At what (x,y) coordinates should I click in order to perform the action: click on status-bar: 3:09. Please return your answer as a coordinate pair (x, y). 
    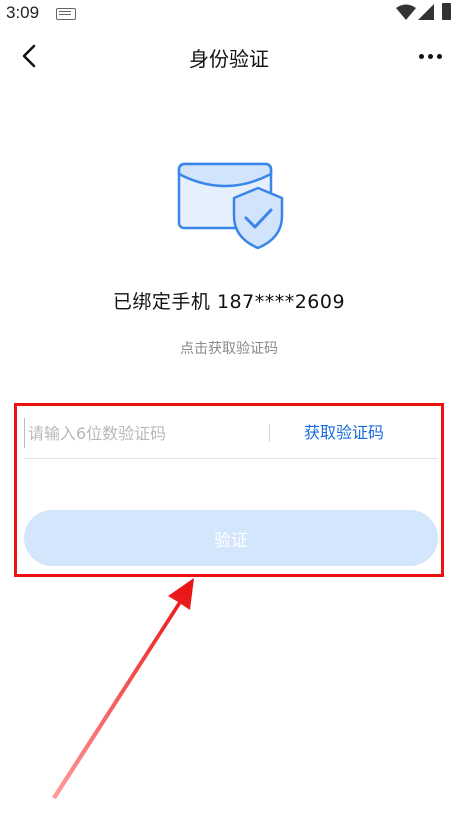
    Looking at the image, I should click on (229, 13).